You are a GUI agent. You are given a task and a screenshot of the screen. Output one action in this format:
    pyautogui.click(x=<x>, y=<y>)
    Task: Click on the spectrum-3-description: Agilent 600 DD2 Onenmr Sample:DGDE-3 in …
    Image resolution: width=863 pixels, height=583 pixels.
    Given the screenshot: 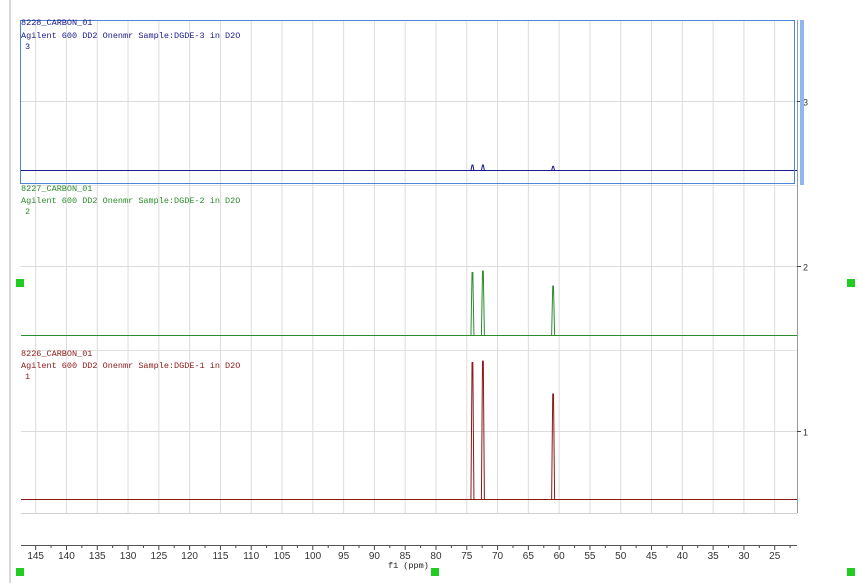 What is the action you would take?
    pyautogui.click(x=131, y=36)
    